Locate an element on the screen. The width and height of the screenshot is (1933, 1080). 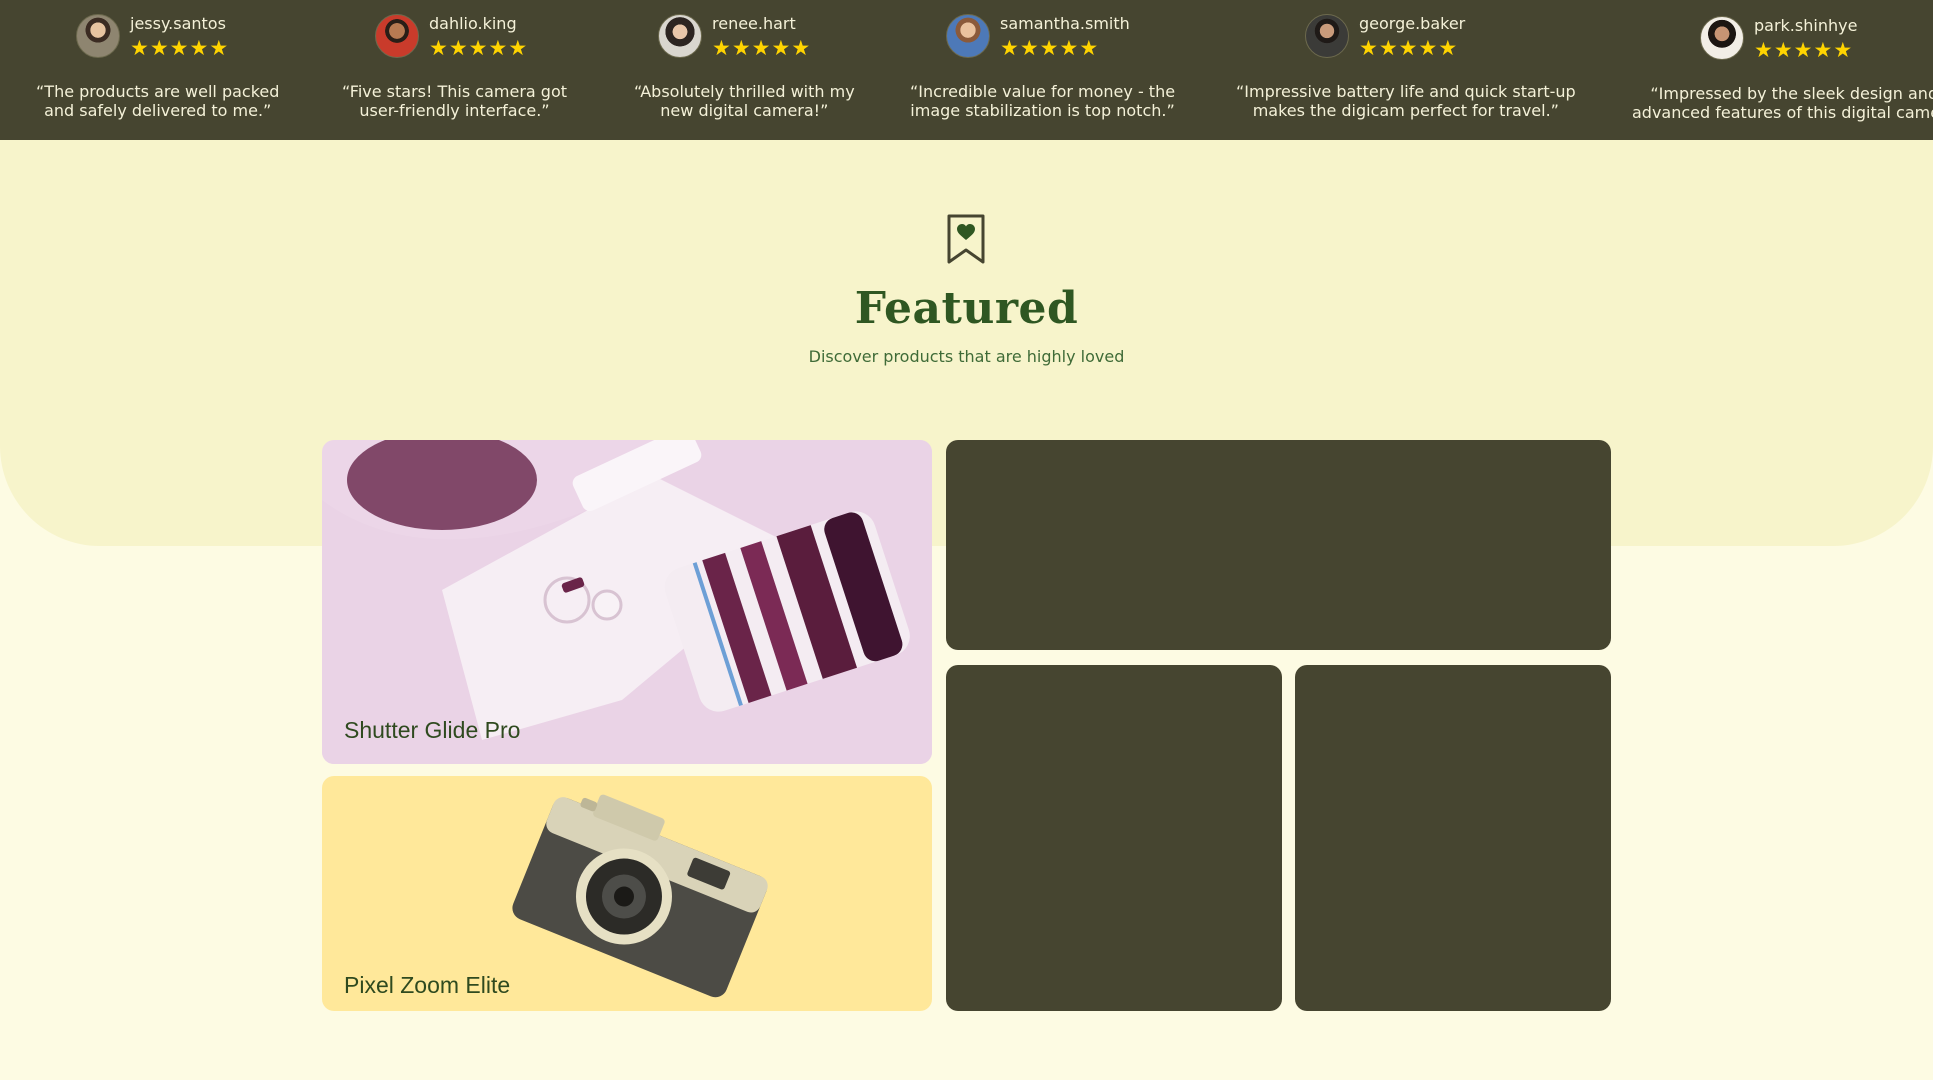
review-username: park.shinhye is located at coordinates (1806, 25).